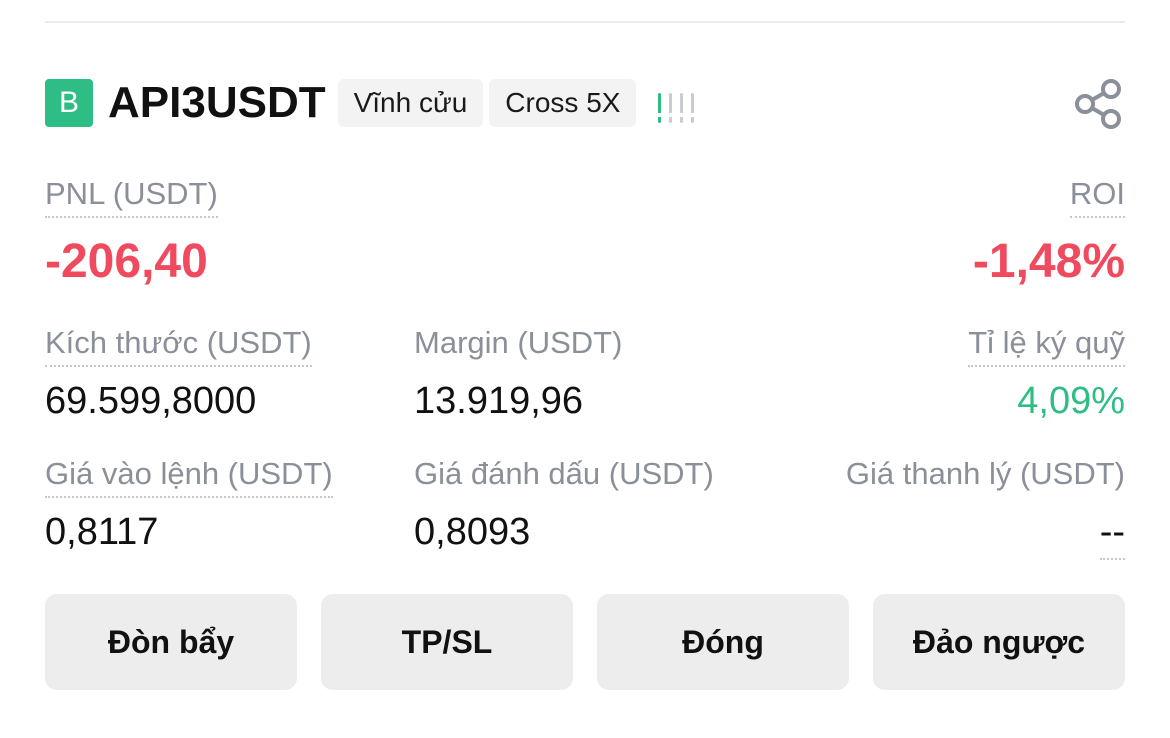  I want to click on reverse-position-button: Đảo ngược, so click(999, 642).